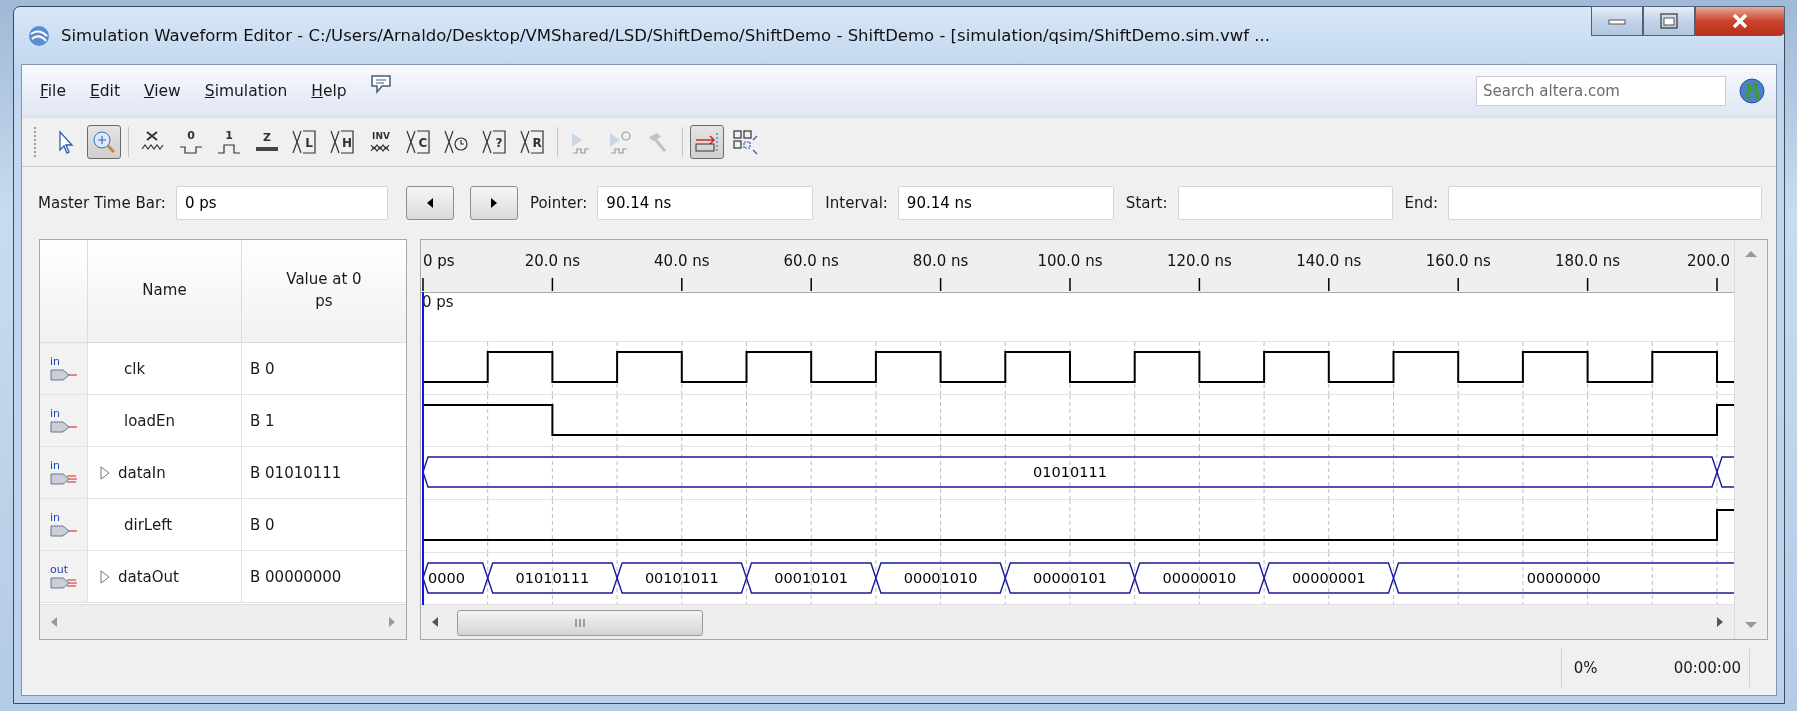 The width and height of the screenshot is (1797, 711). What do you see at coordinates (104, 91) in the screenshot?
I see `menu-item: Edit` at bounding box center [104, 91].